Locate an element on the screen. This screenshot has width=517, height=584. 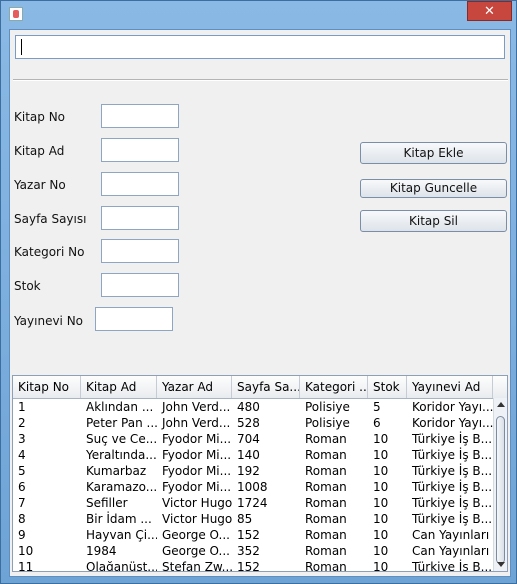
label-stok: Stok is located at coordinates (27, 286).